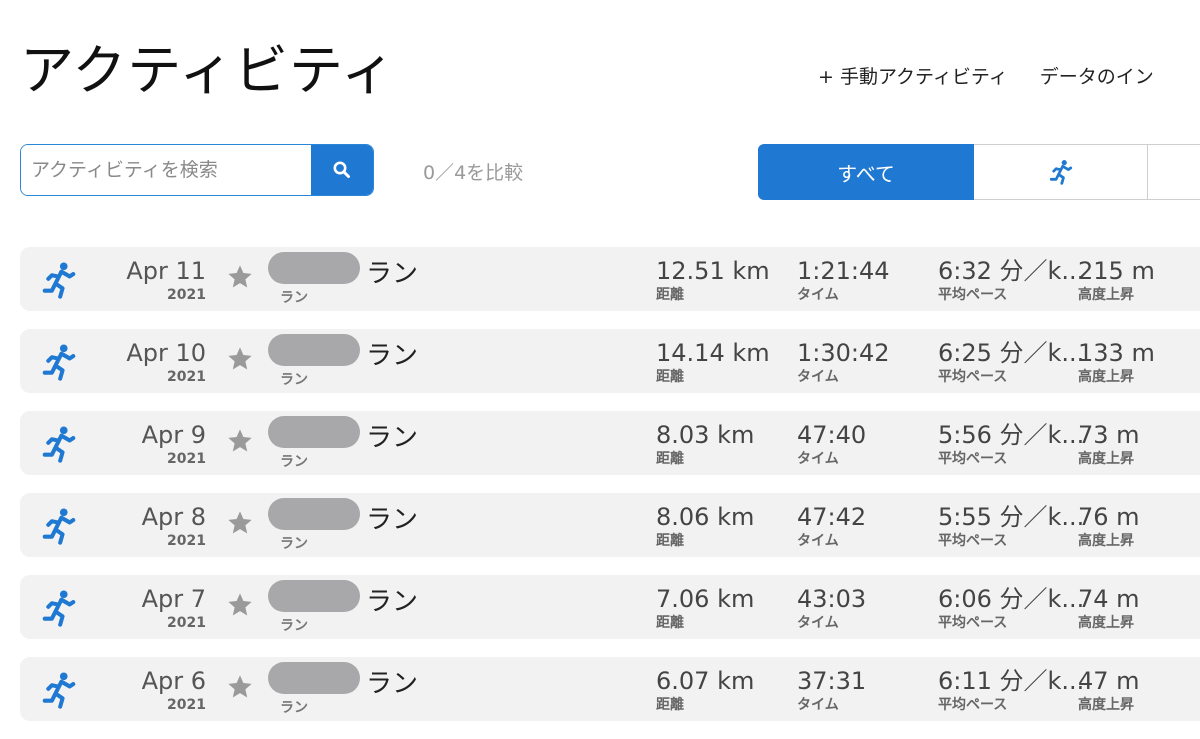 The height and width of the screenshot is (739, 1200). Describe the element at coordinates (1011, 690) in the screenshot. I see `pace-stat: 6:11 分／k... 平均ペース` at that location.